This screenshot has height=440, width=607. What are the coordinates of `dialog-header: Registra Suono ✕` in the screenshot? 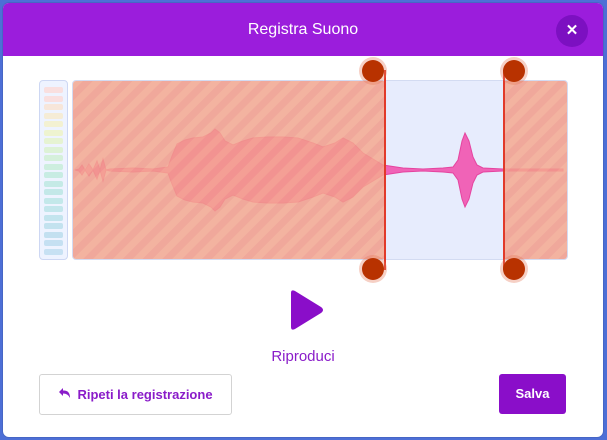 It's located at (303, 29).